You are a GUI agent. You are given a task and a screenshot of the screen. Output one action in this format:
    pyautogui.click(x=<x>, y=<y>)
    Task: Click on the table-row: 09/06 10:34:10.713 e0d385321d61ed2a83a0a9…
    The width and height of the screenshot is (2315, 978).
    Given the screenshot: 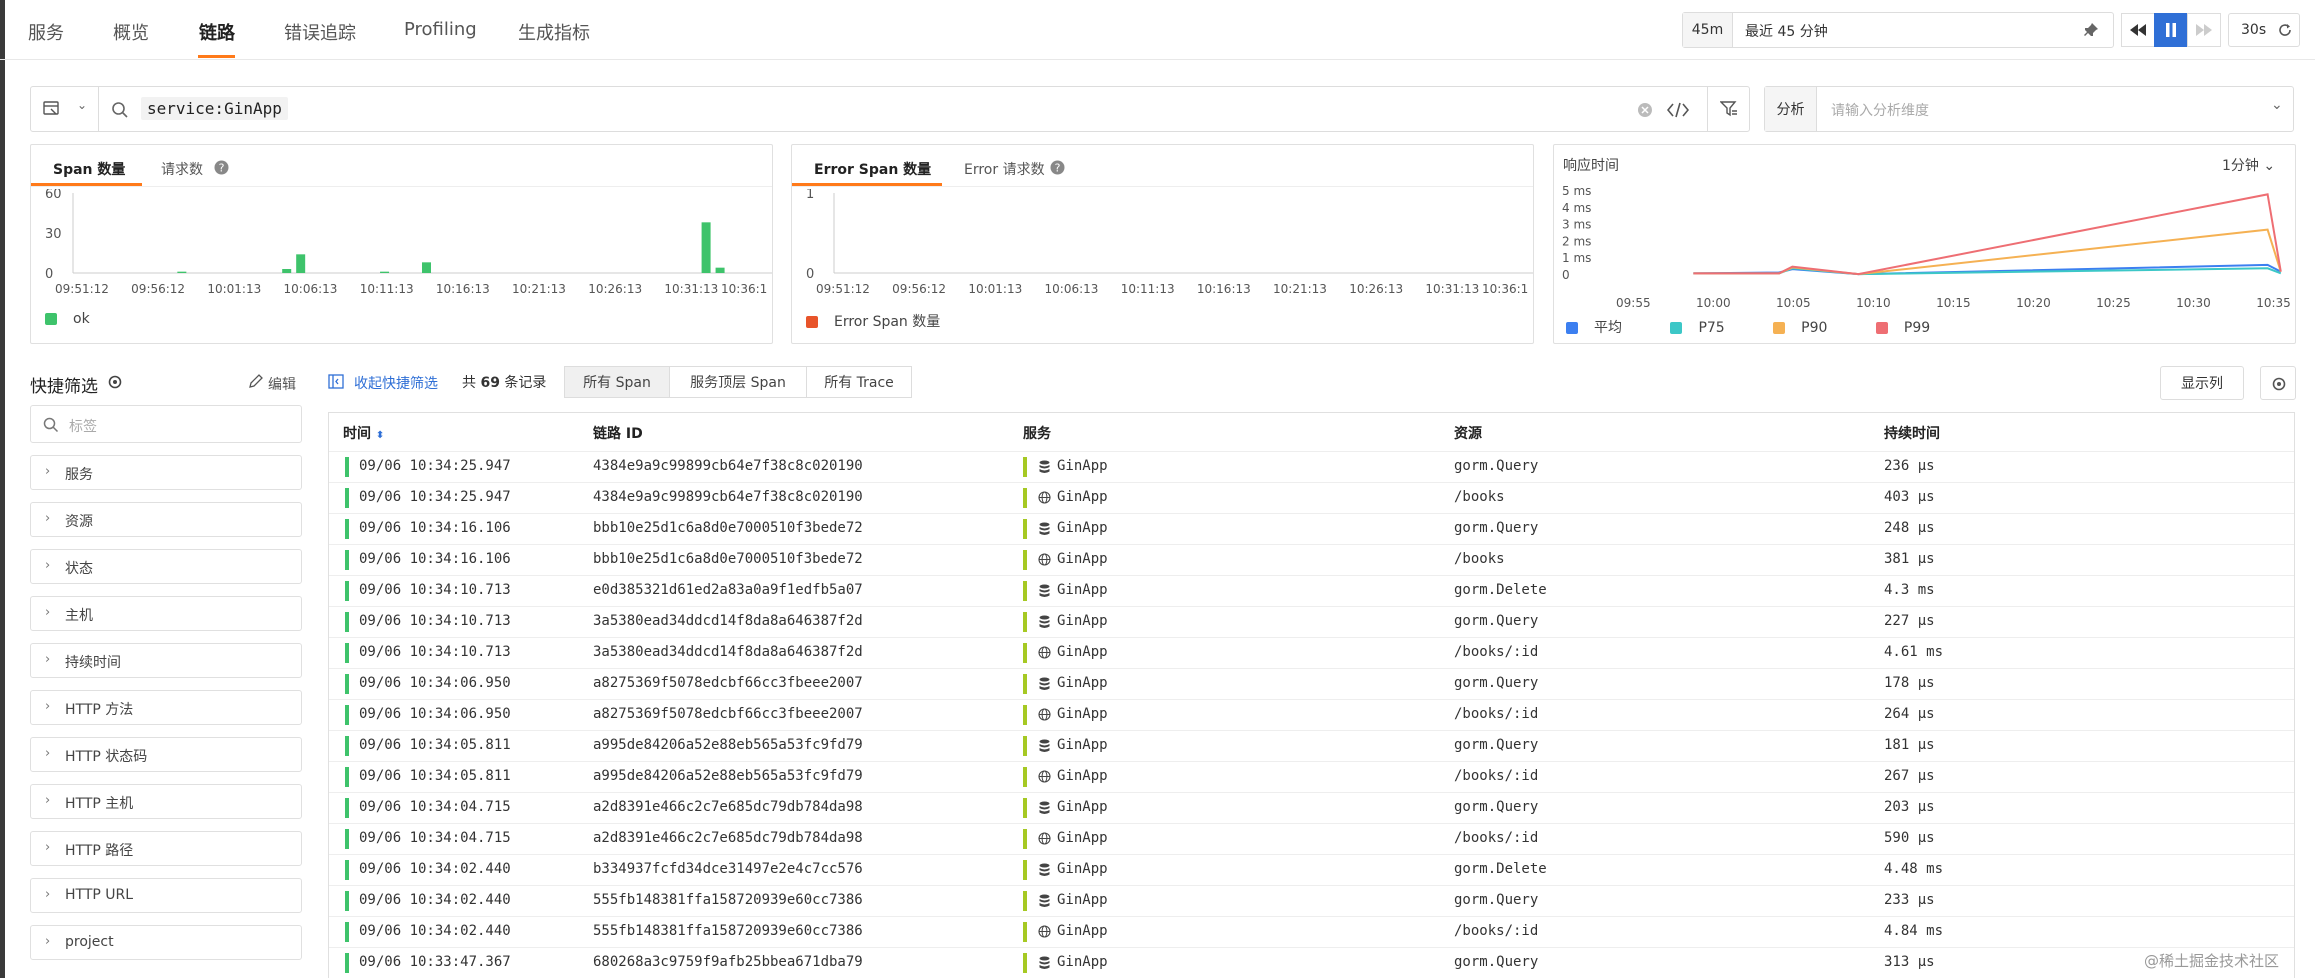 What is the action you would take?
    pyautogui.click(x=1311, y=590)
    